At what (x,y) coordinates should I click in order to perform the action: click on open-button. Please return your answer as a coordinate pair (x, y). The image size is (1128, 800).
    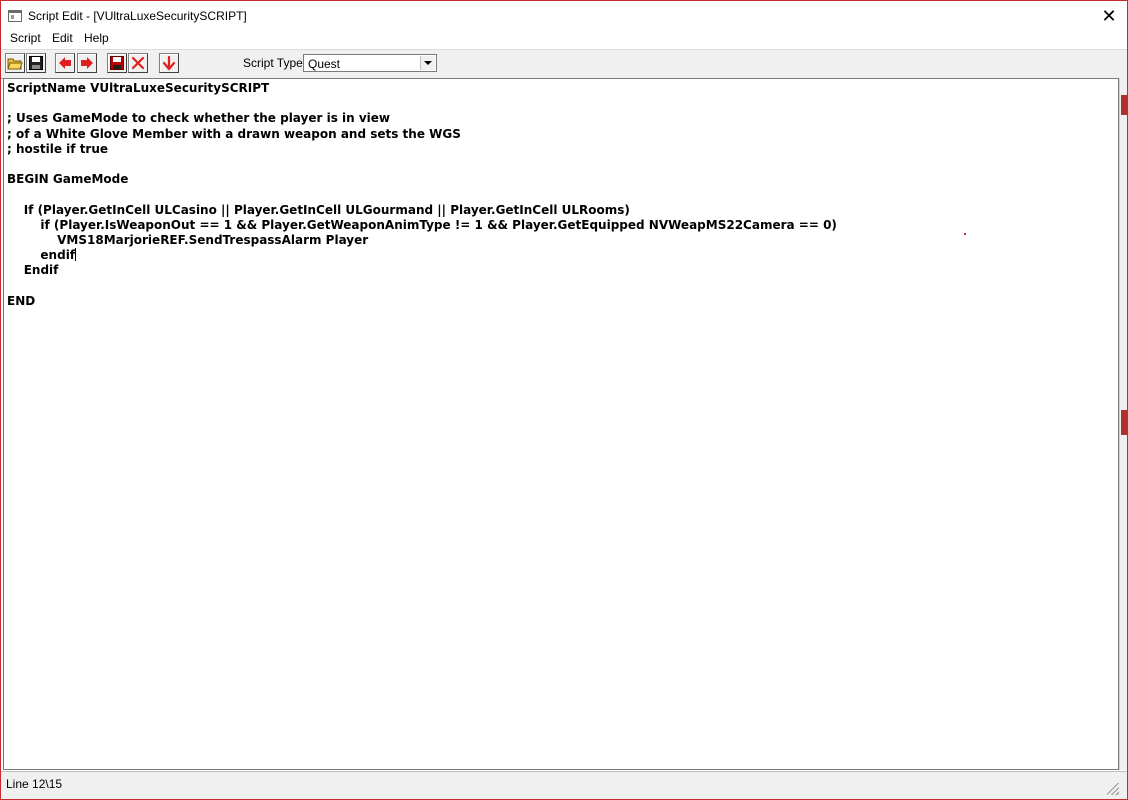
    Looking at the image, I should click on (15, 63).